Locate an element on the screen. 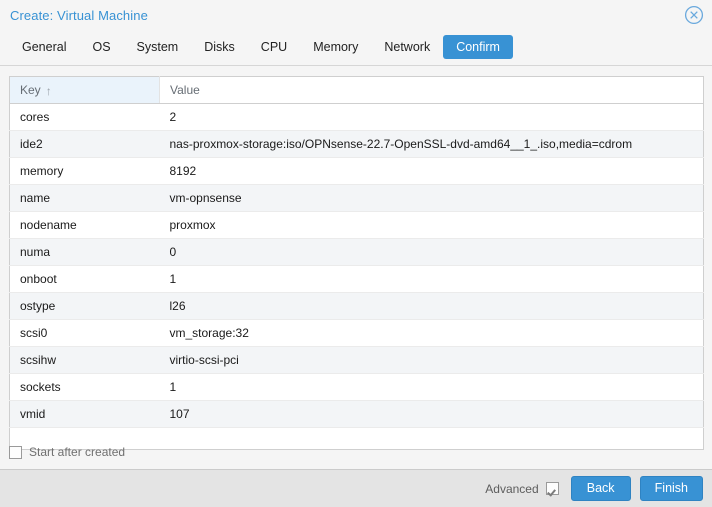  table-row: numa 0 is located at coordinates (356, 252).